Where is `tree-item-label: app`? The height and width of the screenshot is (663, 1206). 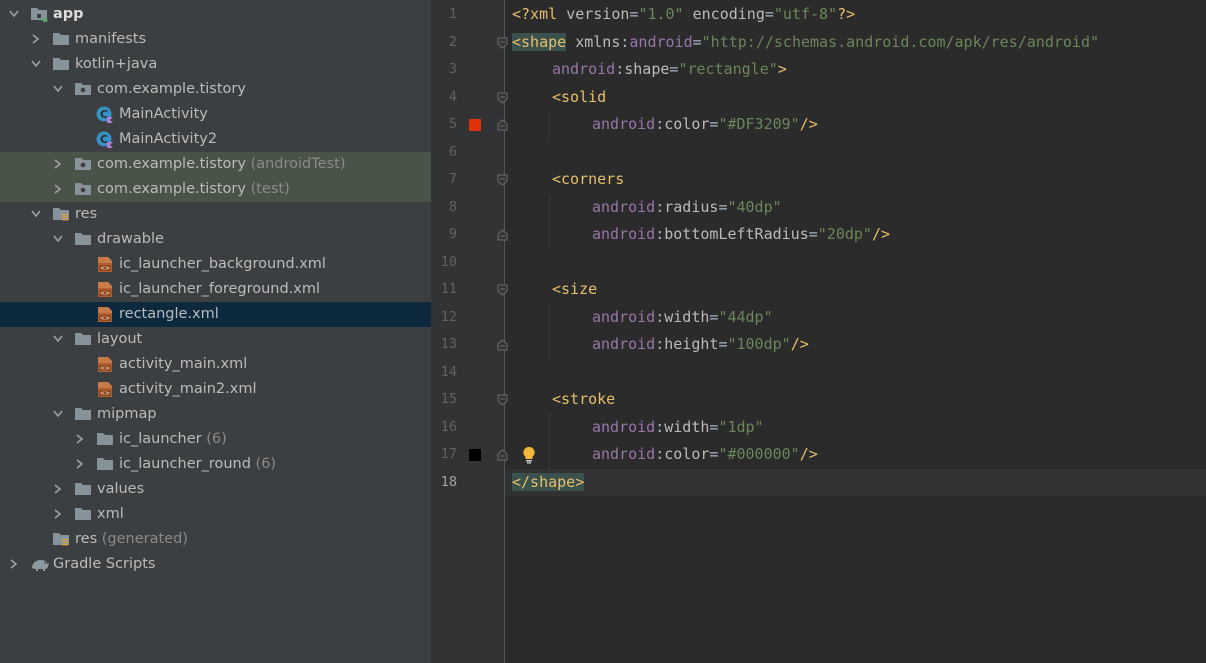
tree-item-label: app is located at coordinates (68, 14).